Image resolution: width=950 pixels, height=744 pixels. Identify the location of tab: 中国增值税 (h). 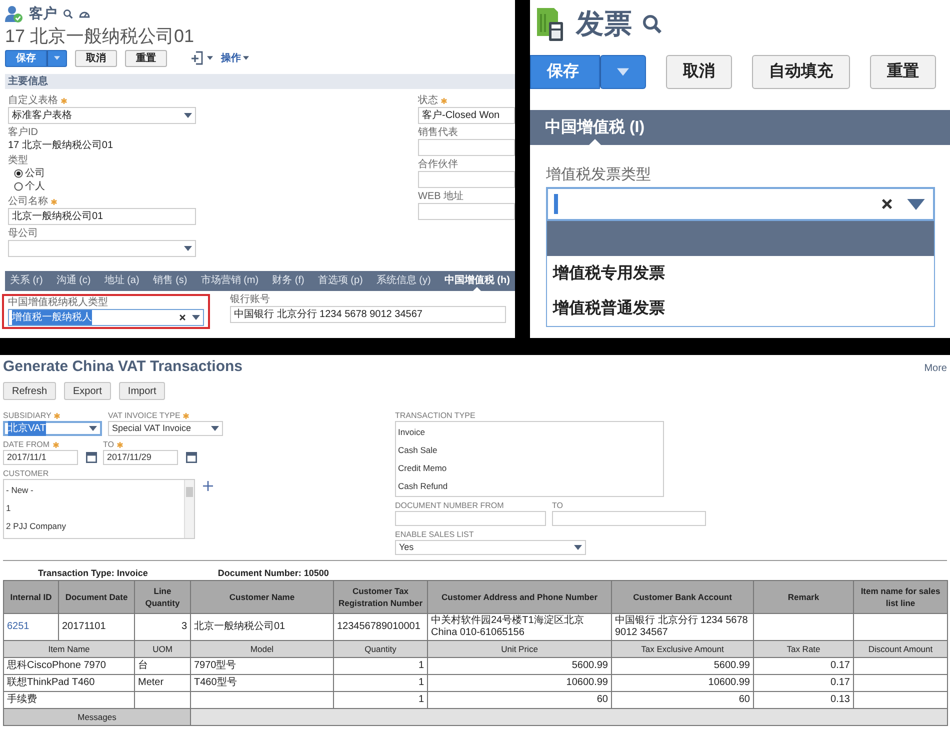
(477, 281).